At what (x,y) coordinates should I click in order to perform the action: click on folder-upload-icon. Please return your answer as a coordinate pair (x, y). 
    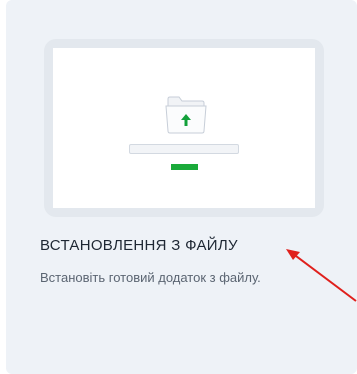
    Looking at the image, I should click on (186, 115).